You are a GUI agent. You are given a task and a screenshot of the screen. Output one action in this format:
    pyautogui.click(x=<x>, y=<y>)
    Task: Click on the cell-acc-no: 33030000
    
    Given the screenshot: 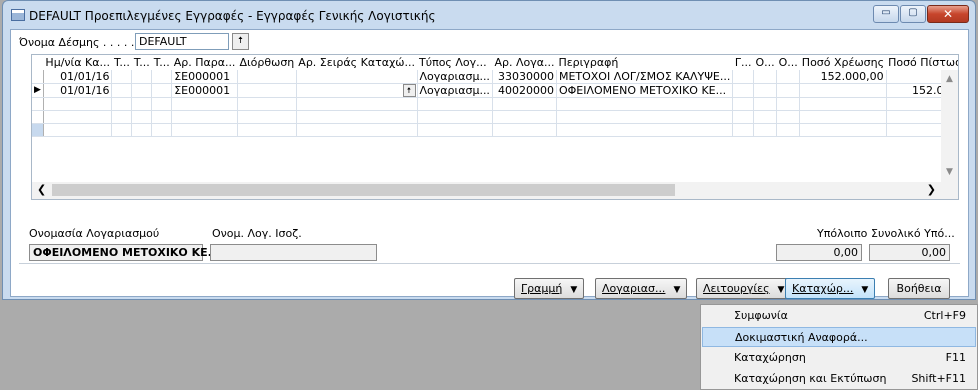 What is the action you would take?
    pyautogui.click(x=524, y=77)
    